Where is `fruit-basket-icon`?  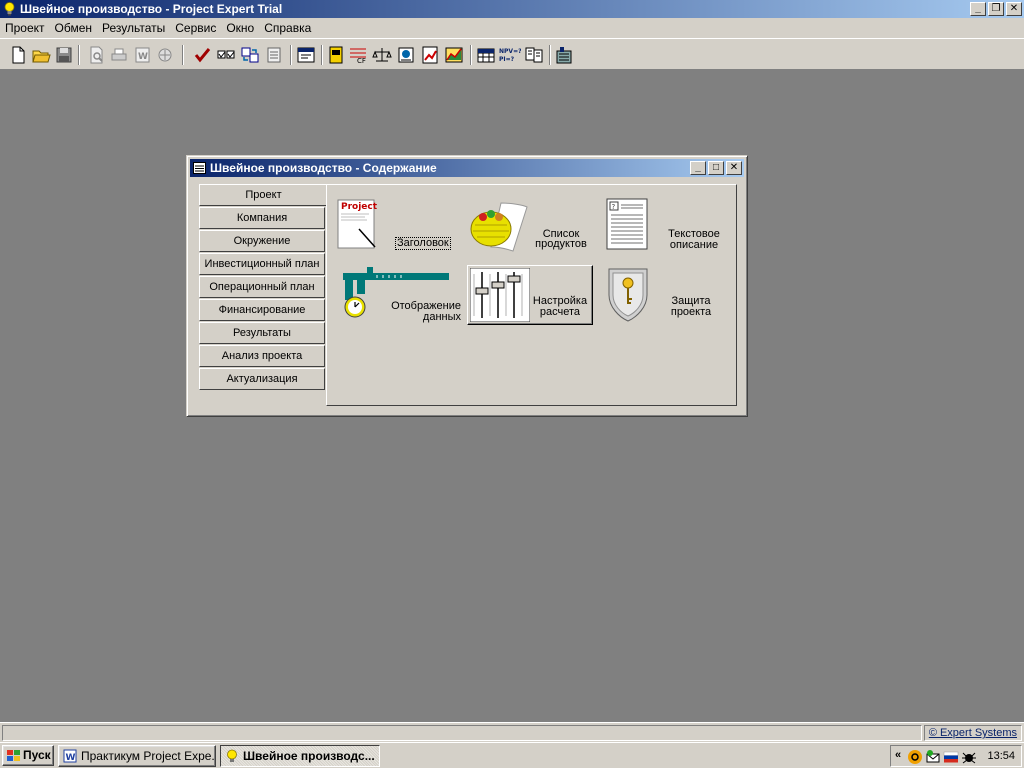 fruit-basket-icon is located at coordinates (499, 227).